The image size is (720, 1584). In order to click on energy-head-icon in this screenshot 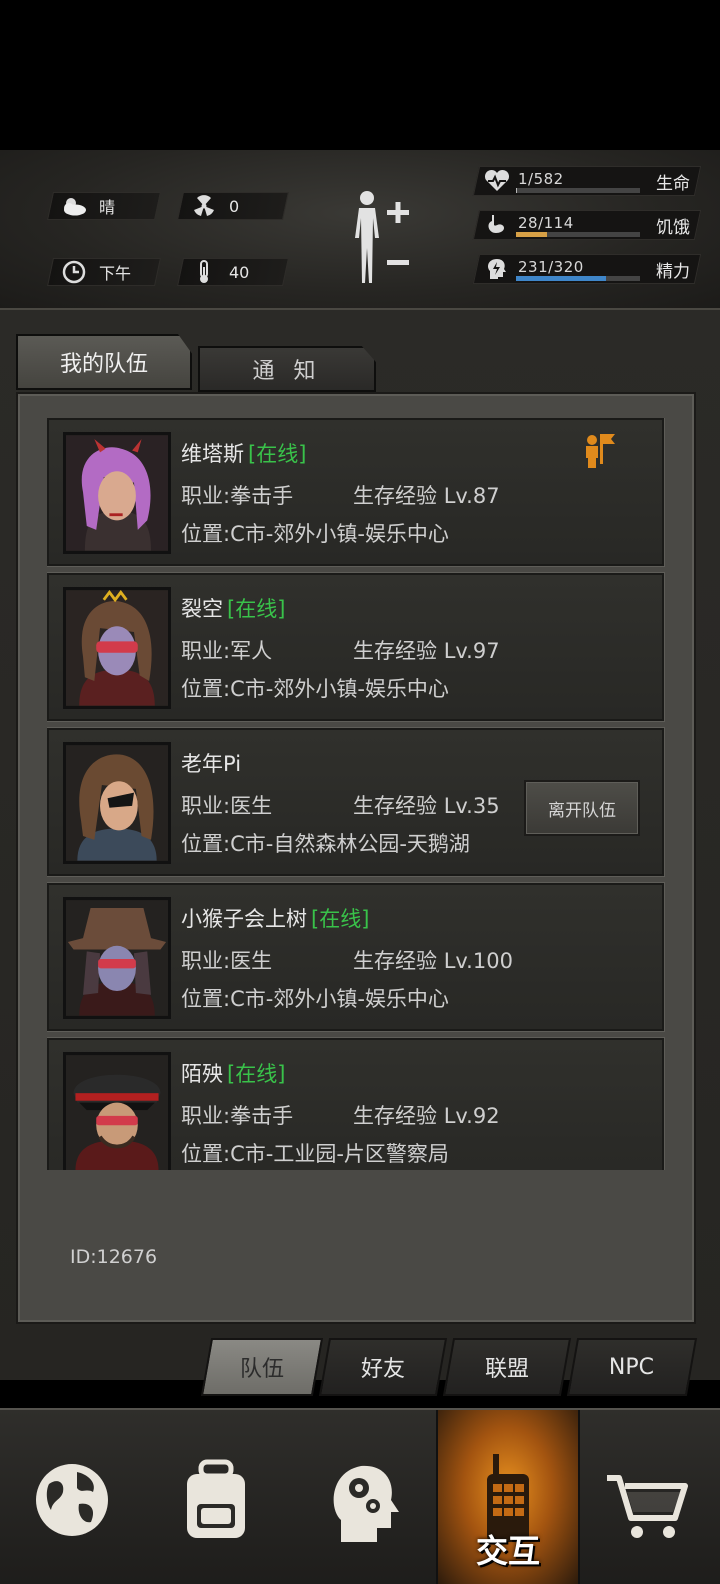, I will do `click(497, 269)`.